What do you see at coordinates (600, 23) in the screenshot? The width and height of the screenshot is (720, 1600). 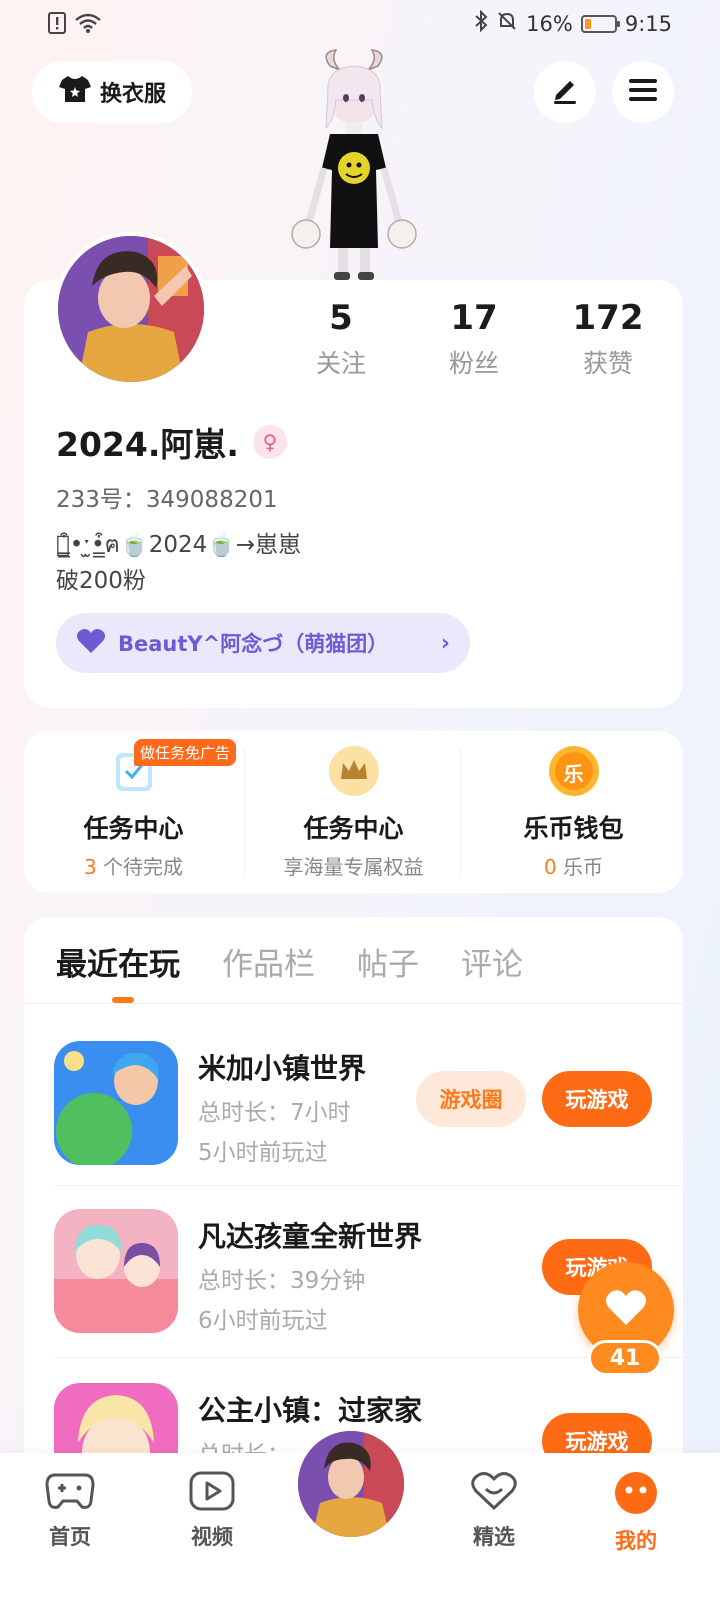 I see `battery-icon` at bounding box center [600, 23].